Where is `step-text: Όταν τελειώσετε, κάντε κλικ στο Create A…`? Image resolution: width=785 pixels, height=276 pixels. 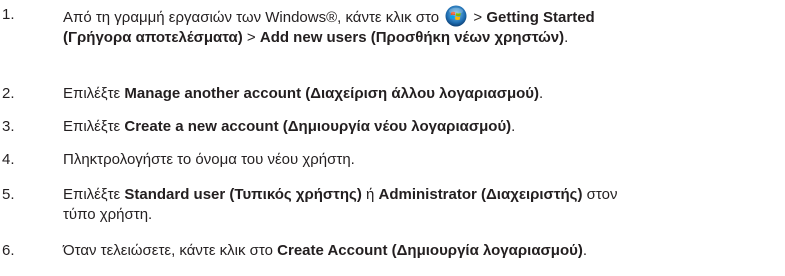 step-text: Όταν τελειώσετε, κάντε κλικ στο Create A… is located at coordinates (423, 251).